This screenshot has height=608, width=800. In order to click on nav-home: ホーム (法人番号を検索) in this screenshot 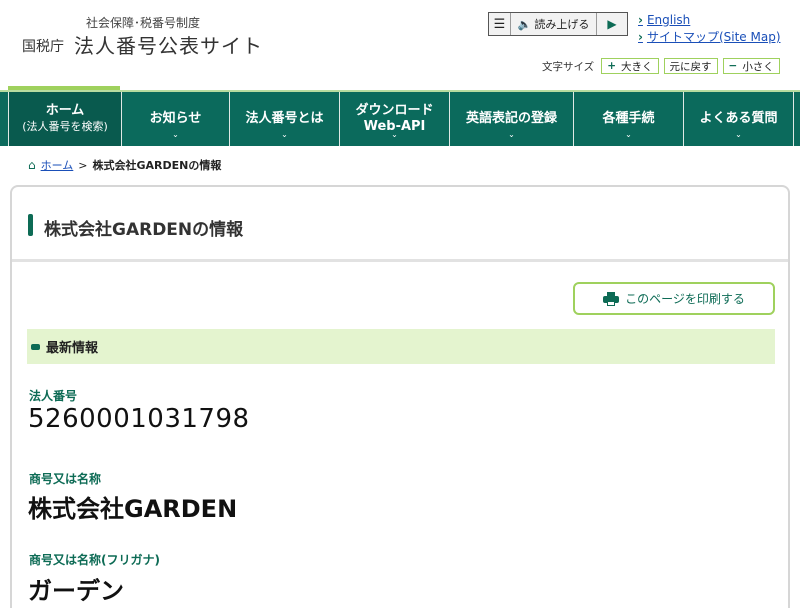, I will do `click(65, 119)`.